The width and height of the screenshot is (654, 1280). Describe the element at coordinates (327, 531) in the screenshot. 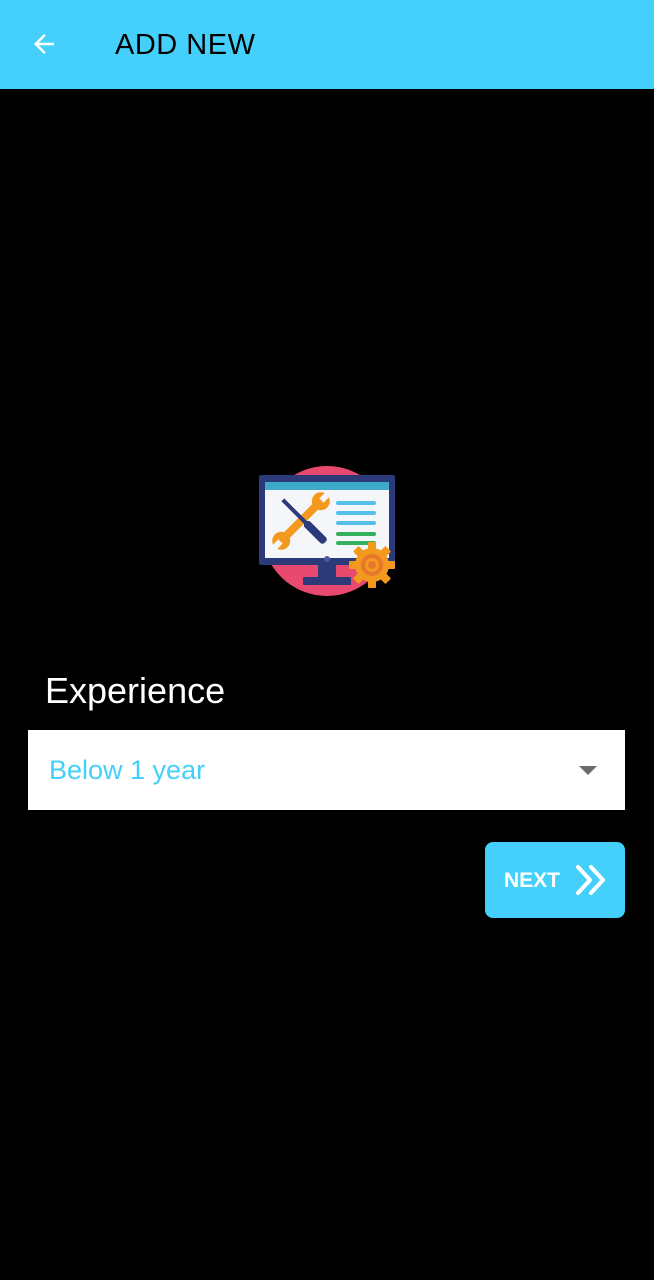

I see `monitor-tools-settings-icon` at that location.